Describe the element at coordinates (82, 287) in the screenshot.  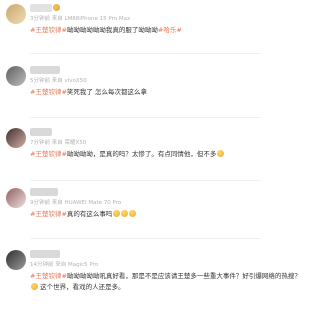
I see `comment-body-line-2: 这个世界，看戏的人还是多。` at that location.